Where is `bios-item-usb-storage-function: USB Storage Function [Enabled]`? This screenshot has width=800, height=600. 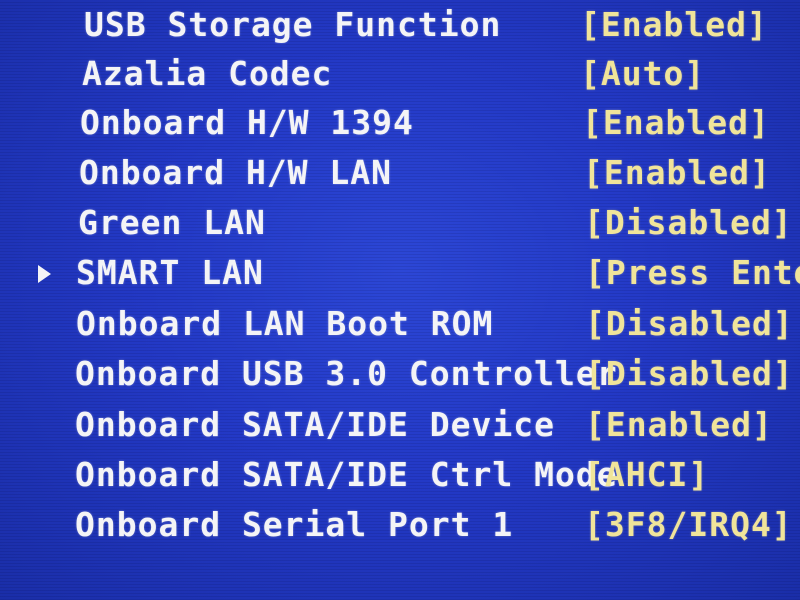
bios-item-usb-storage-function: USB Storage Function [Enabled] is located at coordinates (400, 25).